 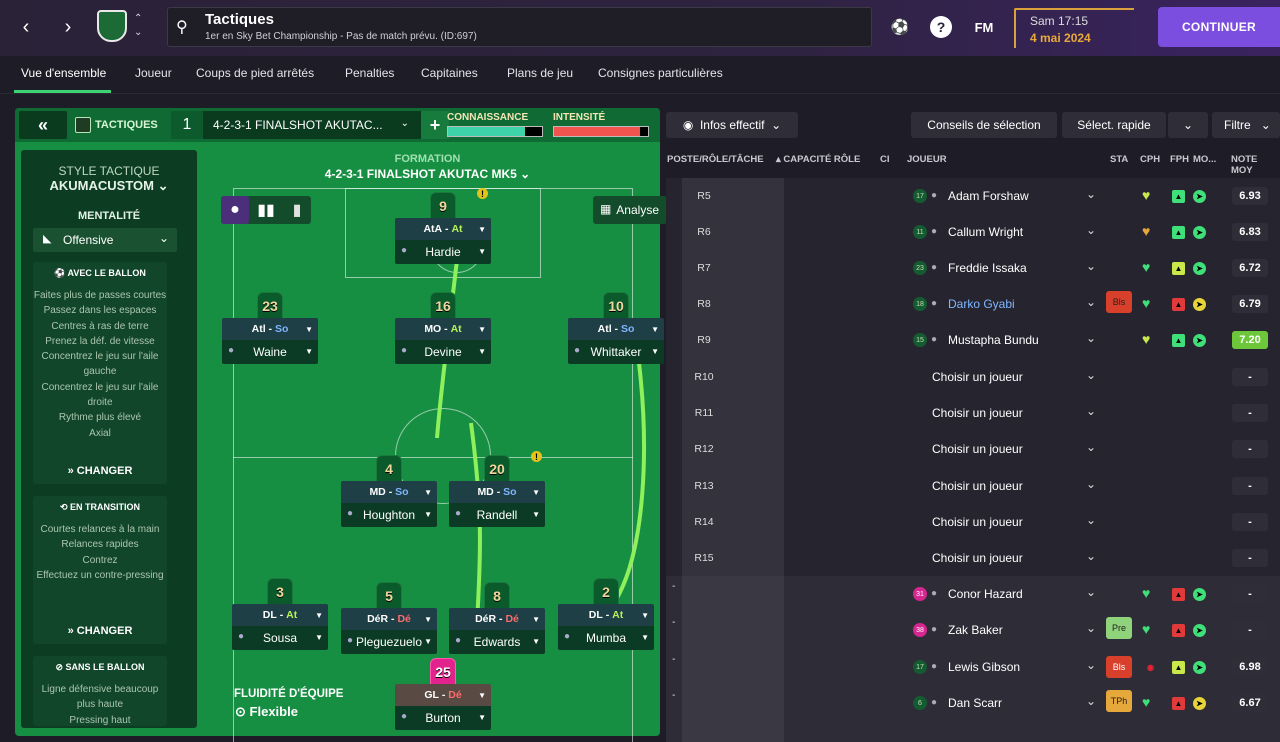 I want to click on squad-row: - 6 ● Dan Scarr ⌄ TPh ♥ ▲ ➤ 6.67, so click(x=973, y=703).